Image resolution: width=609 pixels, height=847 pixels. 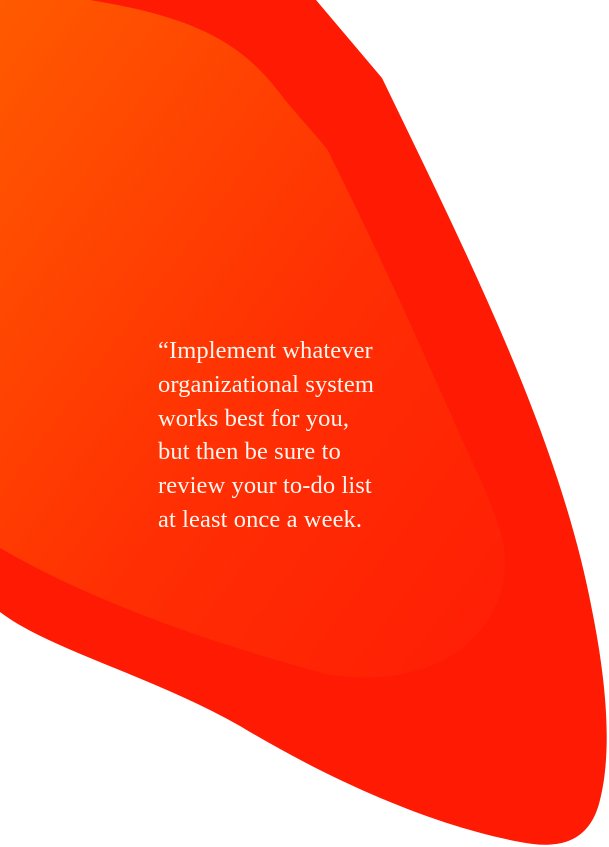 I want to click on quote-line: works best for you,, so click(x=254, y=418).